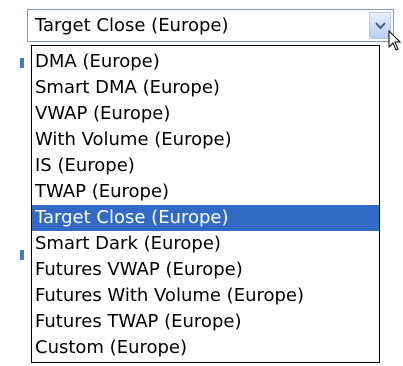 The image size is (403, 366). Describe the element at coordinates (205, 244) in the screenshot. I see `dropdown-option: Smart Dark (Europe)` at that location.